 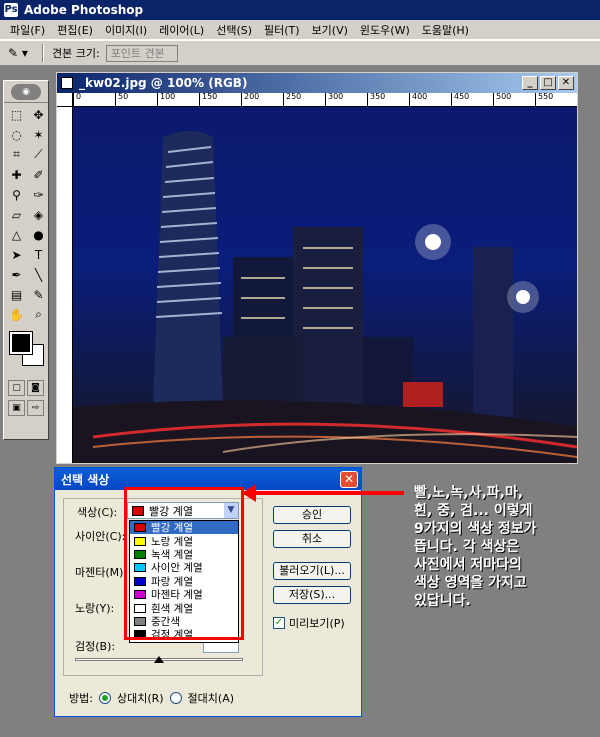 What do you see at coordinates (121, 99) in the screenshot?
I see `ruler-tick: 50` at bounding box center [121, 99].